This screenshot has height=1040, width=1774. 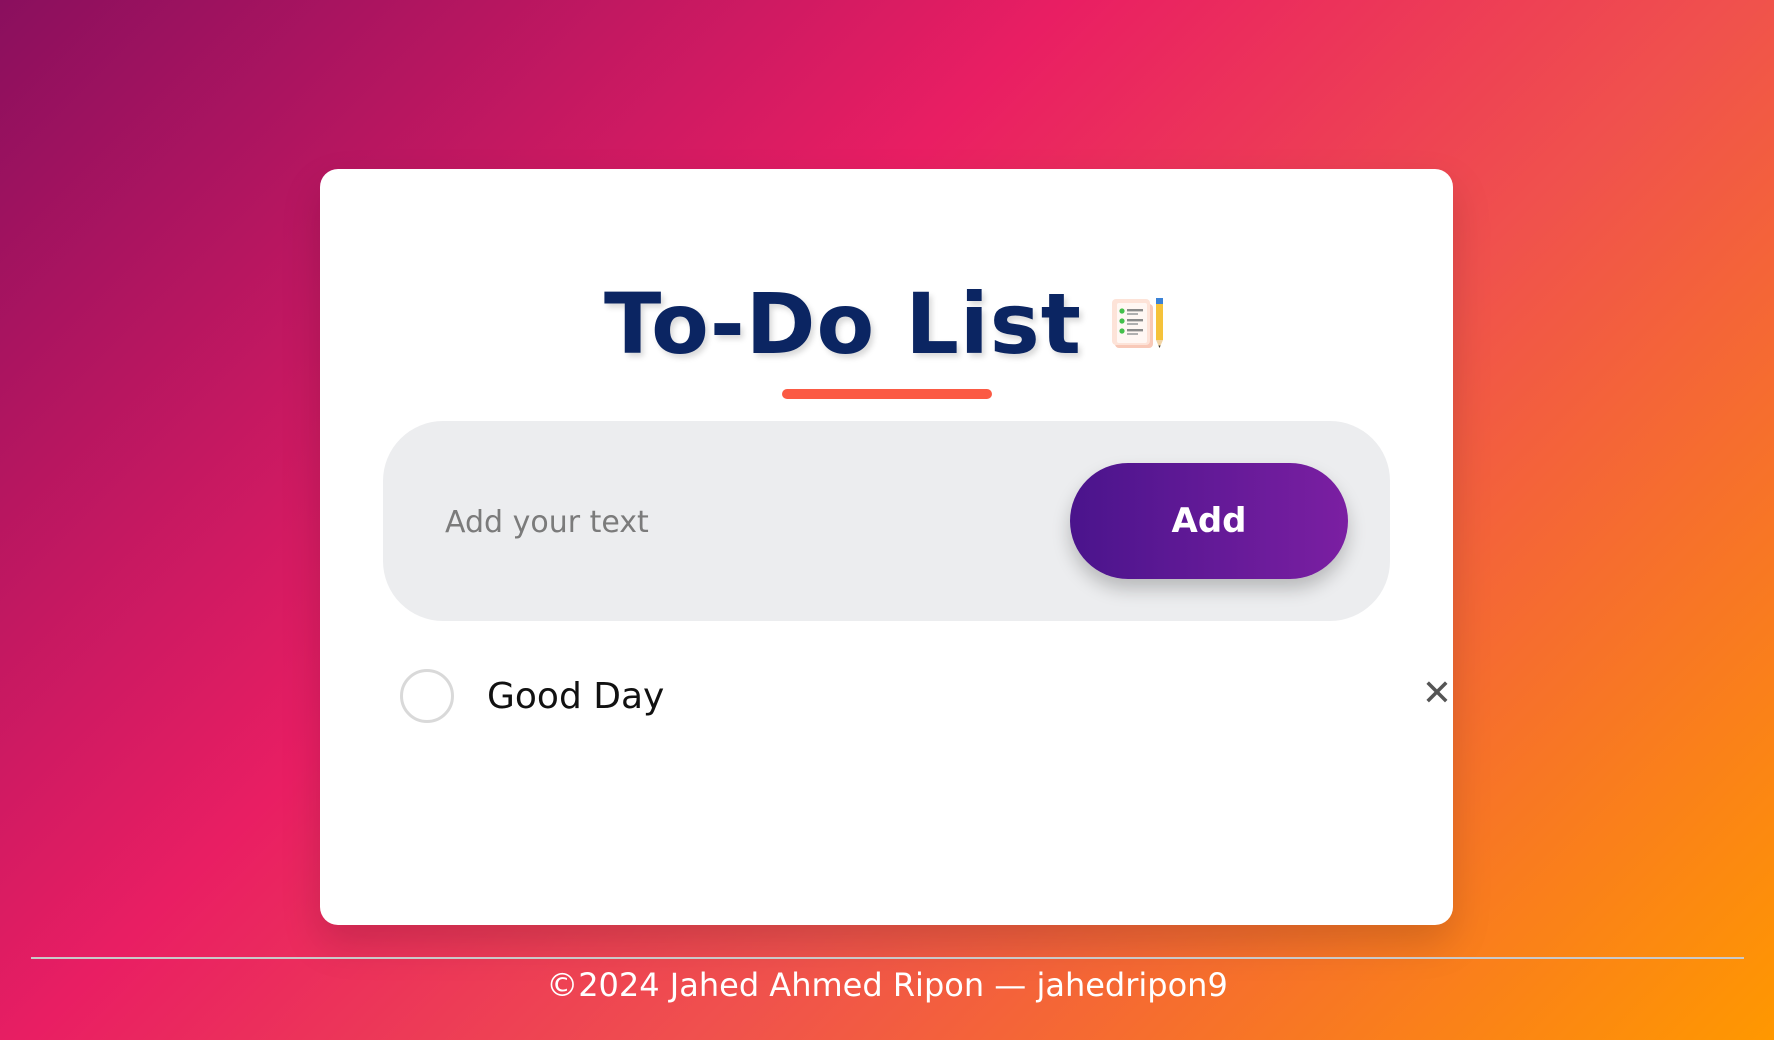 I want to click on notepad-pencil-icon, so click(x=1139, y=324).